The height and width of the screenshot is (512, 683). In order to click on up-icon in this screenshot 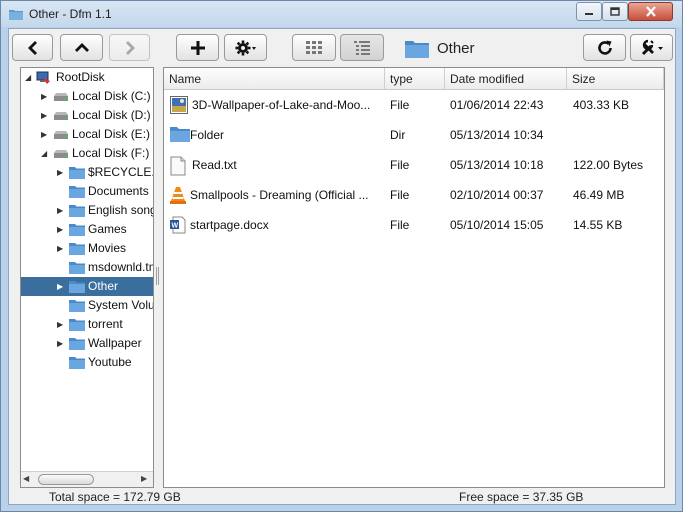, I will do `click(81, 47)`.